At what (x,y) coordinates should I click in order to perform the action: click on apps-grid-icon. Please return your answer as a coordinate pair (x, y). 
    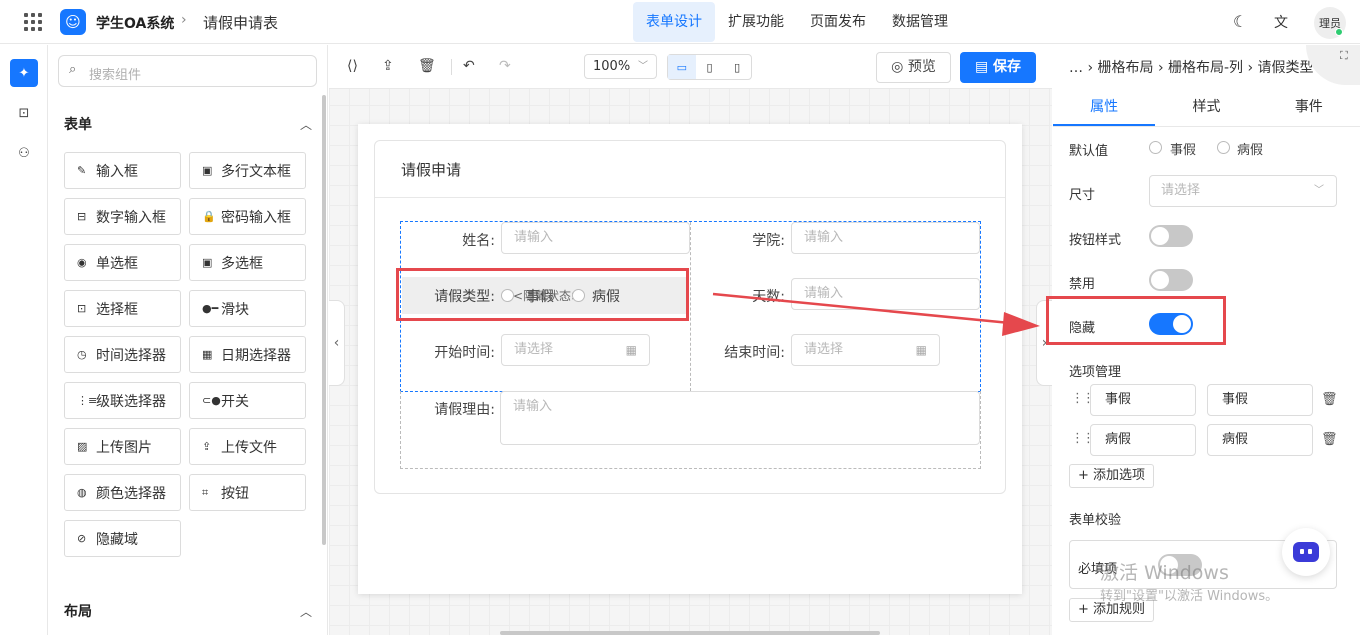
    Looking at the image, I should click on (33, 22).